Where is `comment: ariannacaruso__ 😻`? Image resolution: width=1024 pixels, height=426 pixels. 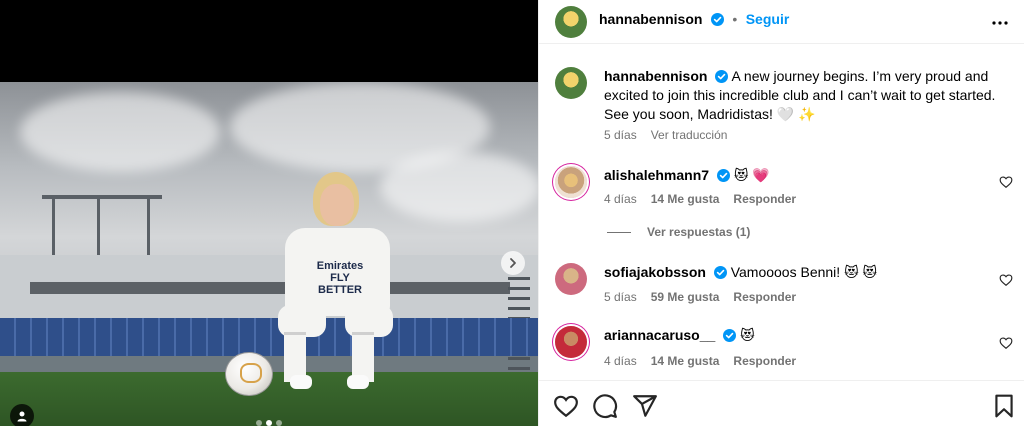 comment: ariannacaruso__ 😻 is located at coordinates (679, 335).